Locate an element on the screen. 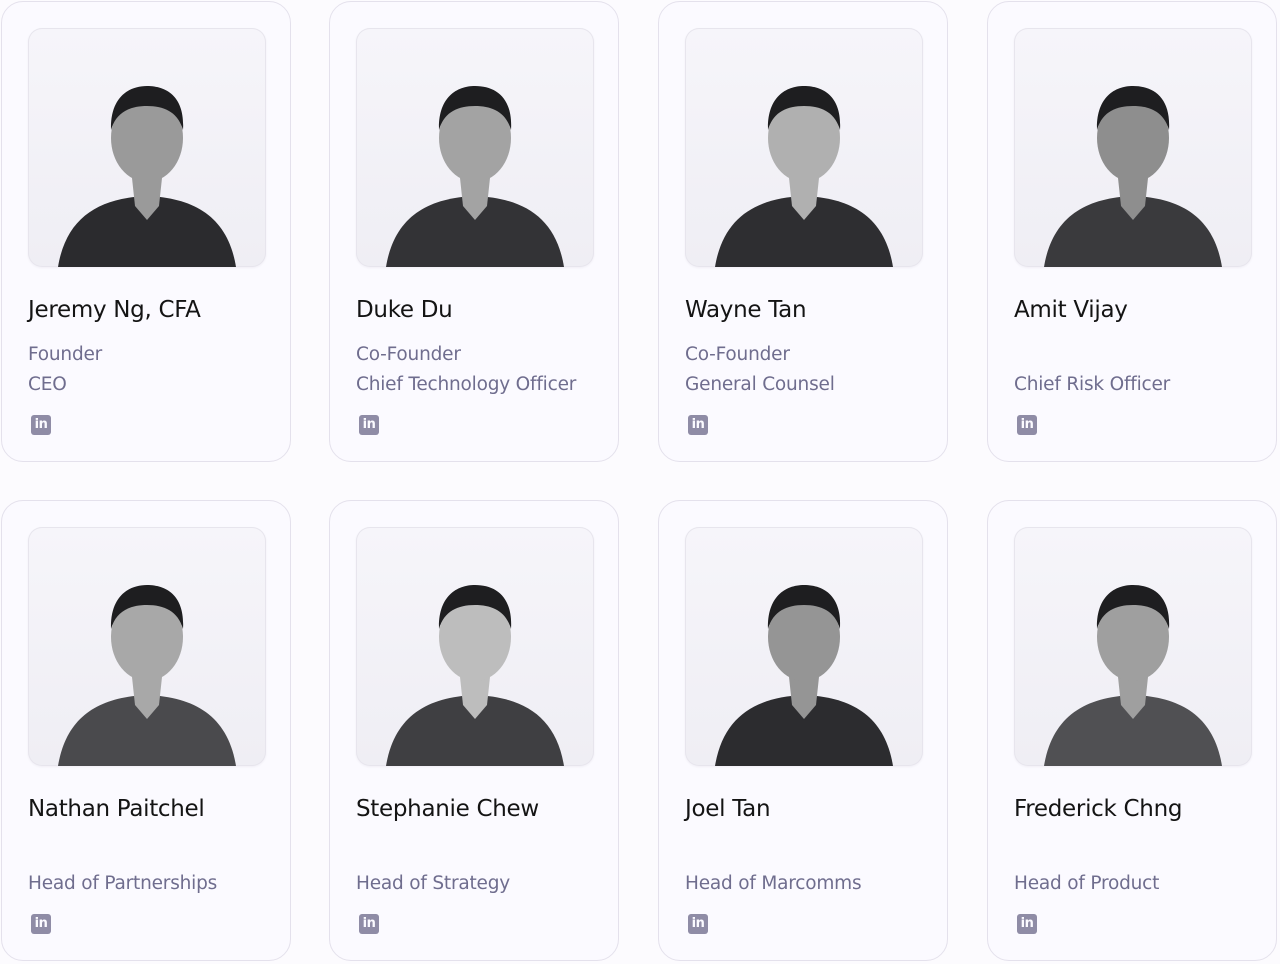  team-card: Stephanie Chew Head of Strategy in is located at coordinates (474, 730).